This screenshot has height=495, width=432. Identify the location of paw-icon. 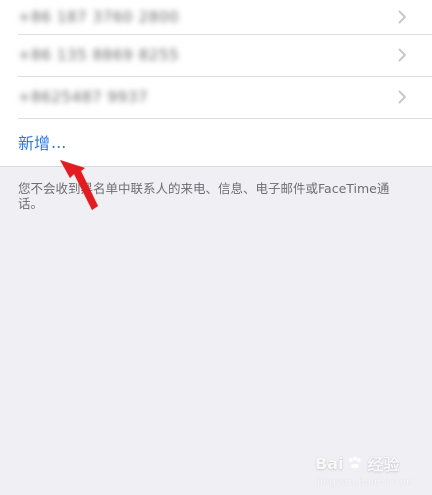
(355, 462).